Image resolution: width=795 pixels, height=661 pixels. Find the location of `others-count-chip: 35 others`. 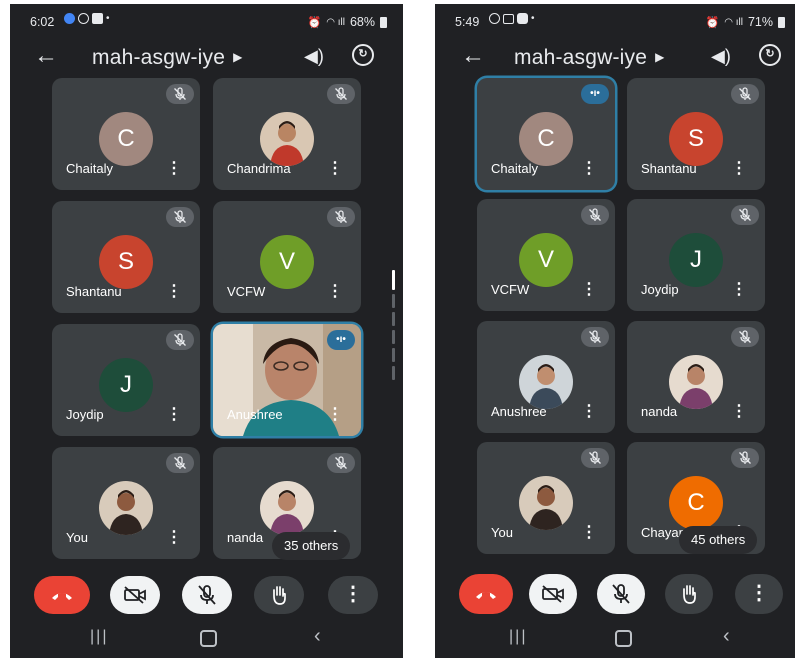

others-count-chip: 35 others is located at coordinates (311, 546).